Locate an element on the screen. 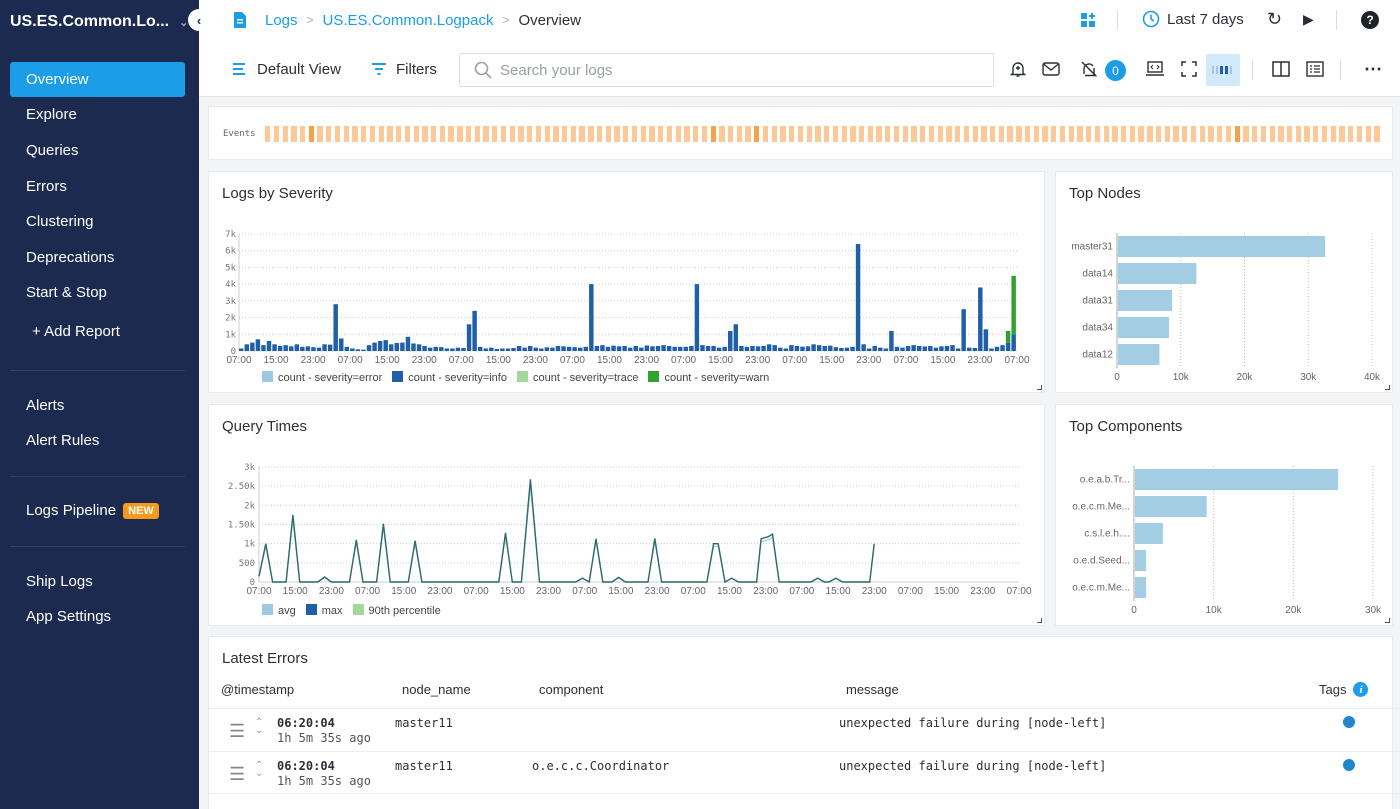 This screenshot has height=809, width=1400. sidebar-item-explore: Explore is located at coordinates (97, 114).